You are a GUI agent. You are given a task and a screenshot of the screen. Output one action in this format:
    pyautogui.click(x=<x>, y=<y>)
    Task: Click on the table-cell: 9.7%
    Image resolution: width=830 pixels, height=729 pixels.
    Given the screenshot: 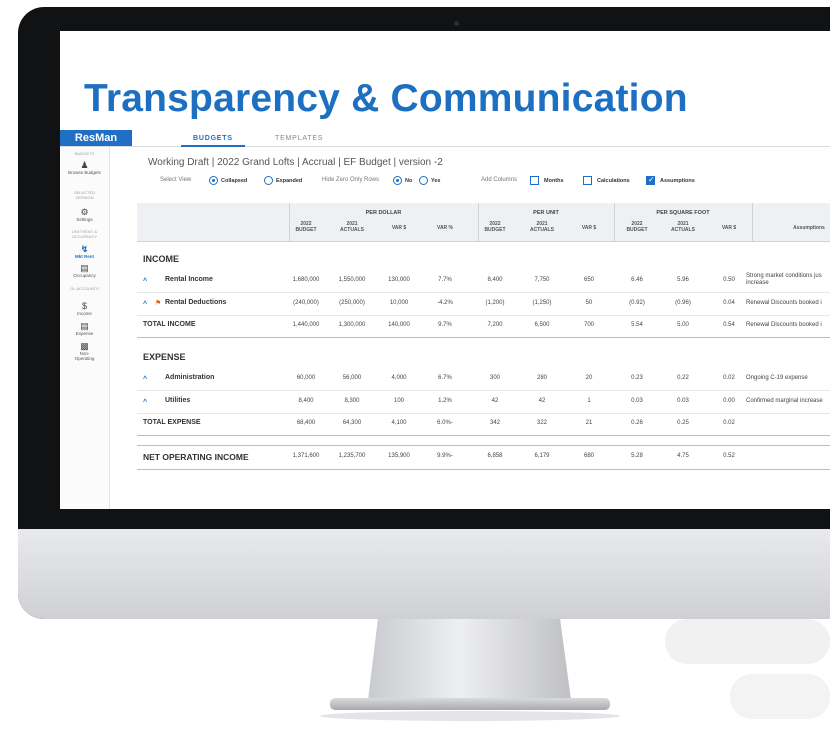 What is the action you would take?
    pyautogui.click(x=445, y=325)
    